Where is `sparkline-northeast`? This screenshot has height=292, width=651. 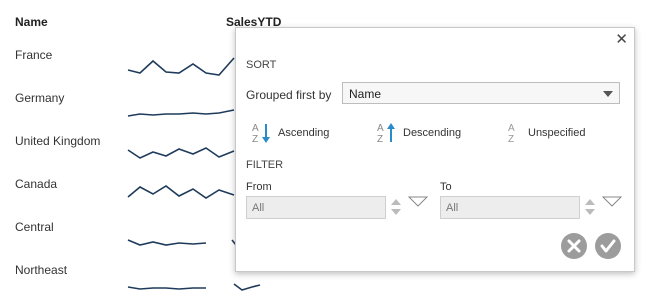
sparkline-northeast is located at coordinates (166, 288).